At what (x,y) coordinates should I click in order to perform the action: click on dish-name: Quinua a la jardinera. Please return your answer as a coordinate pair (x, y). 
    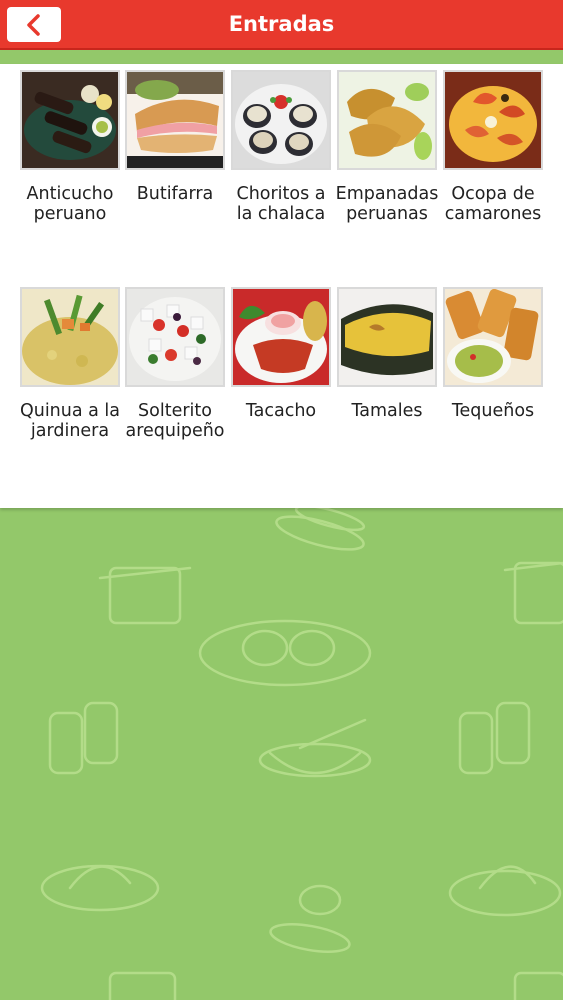
    Looking at the image, I should click on (70, 421).